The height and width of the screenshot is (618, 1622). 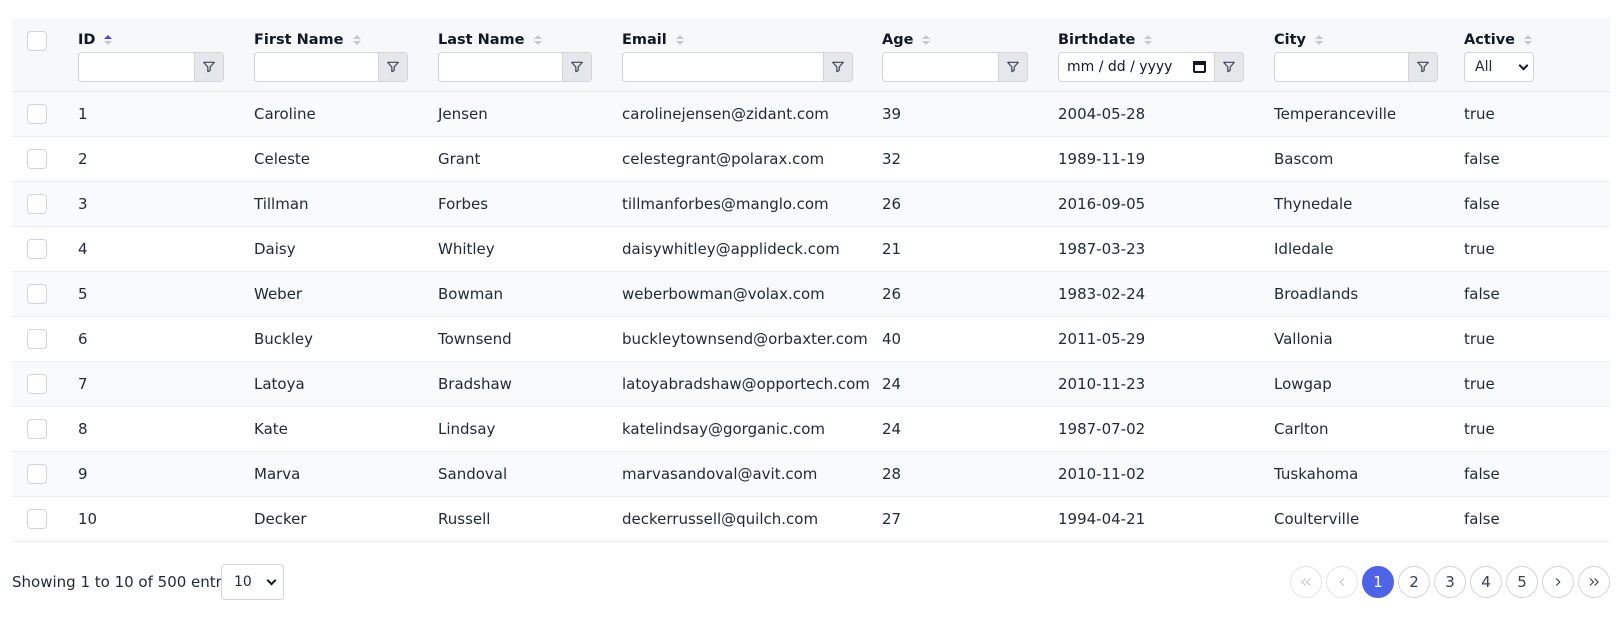 I want to click on select-all-checkbox, so click(x=37, y=41).